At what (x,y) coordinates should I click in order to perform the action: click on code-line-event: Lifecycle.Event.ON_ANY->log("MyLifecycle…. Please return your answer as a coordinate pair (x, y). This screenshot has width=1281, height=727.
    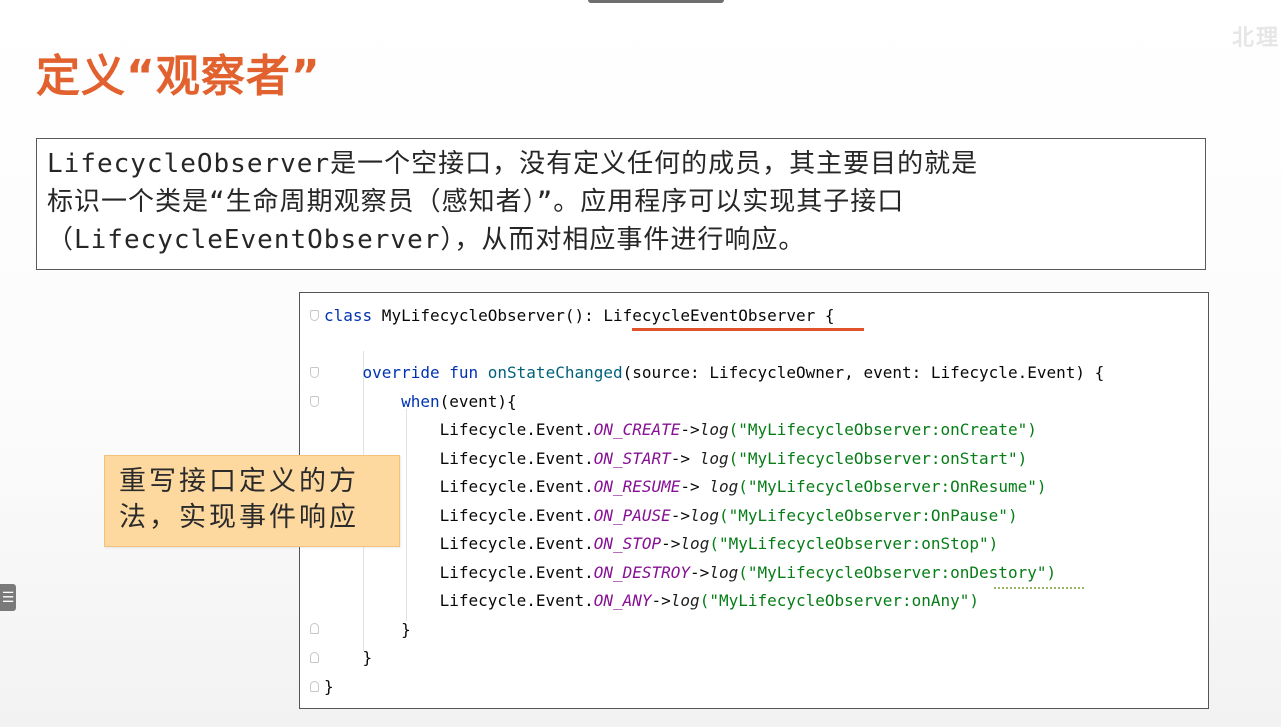
    Looking at the image, I should click on (651, 601).